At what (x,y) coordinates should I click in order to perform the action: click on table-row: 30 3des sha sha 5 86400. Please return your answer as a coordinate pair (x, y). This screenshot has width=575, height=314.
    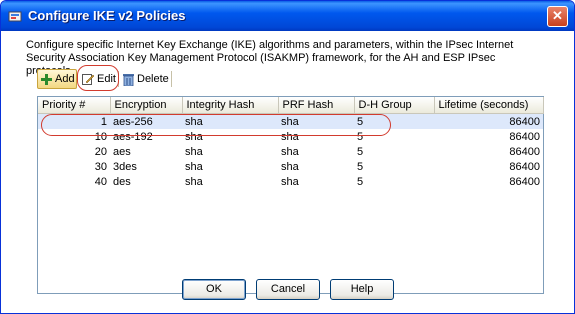
    Looking at the image, I should click on (290, 166).